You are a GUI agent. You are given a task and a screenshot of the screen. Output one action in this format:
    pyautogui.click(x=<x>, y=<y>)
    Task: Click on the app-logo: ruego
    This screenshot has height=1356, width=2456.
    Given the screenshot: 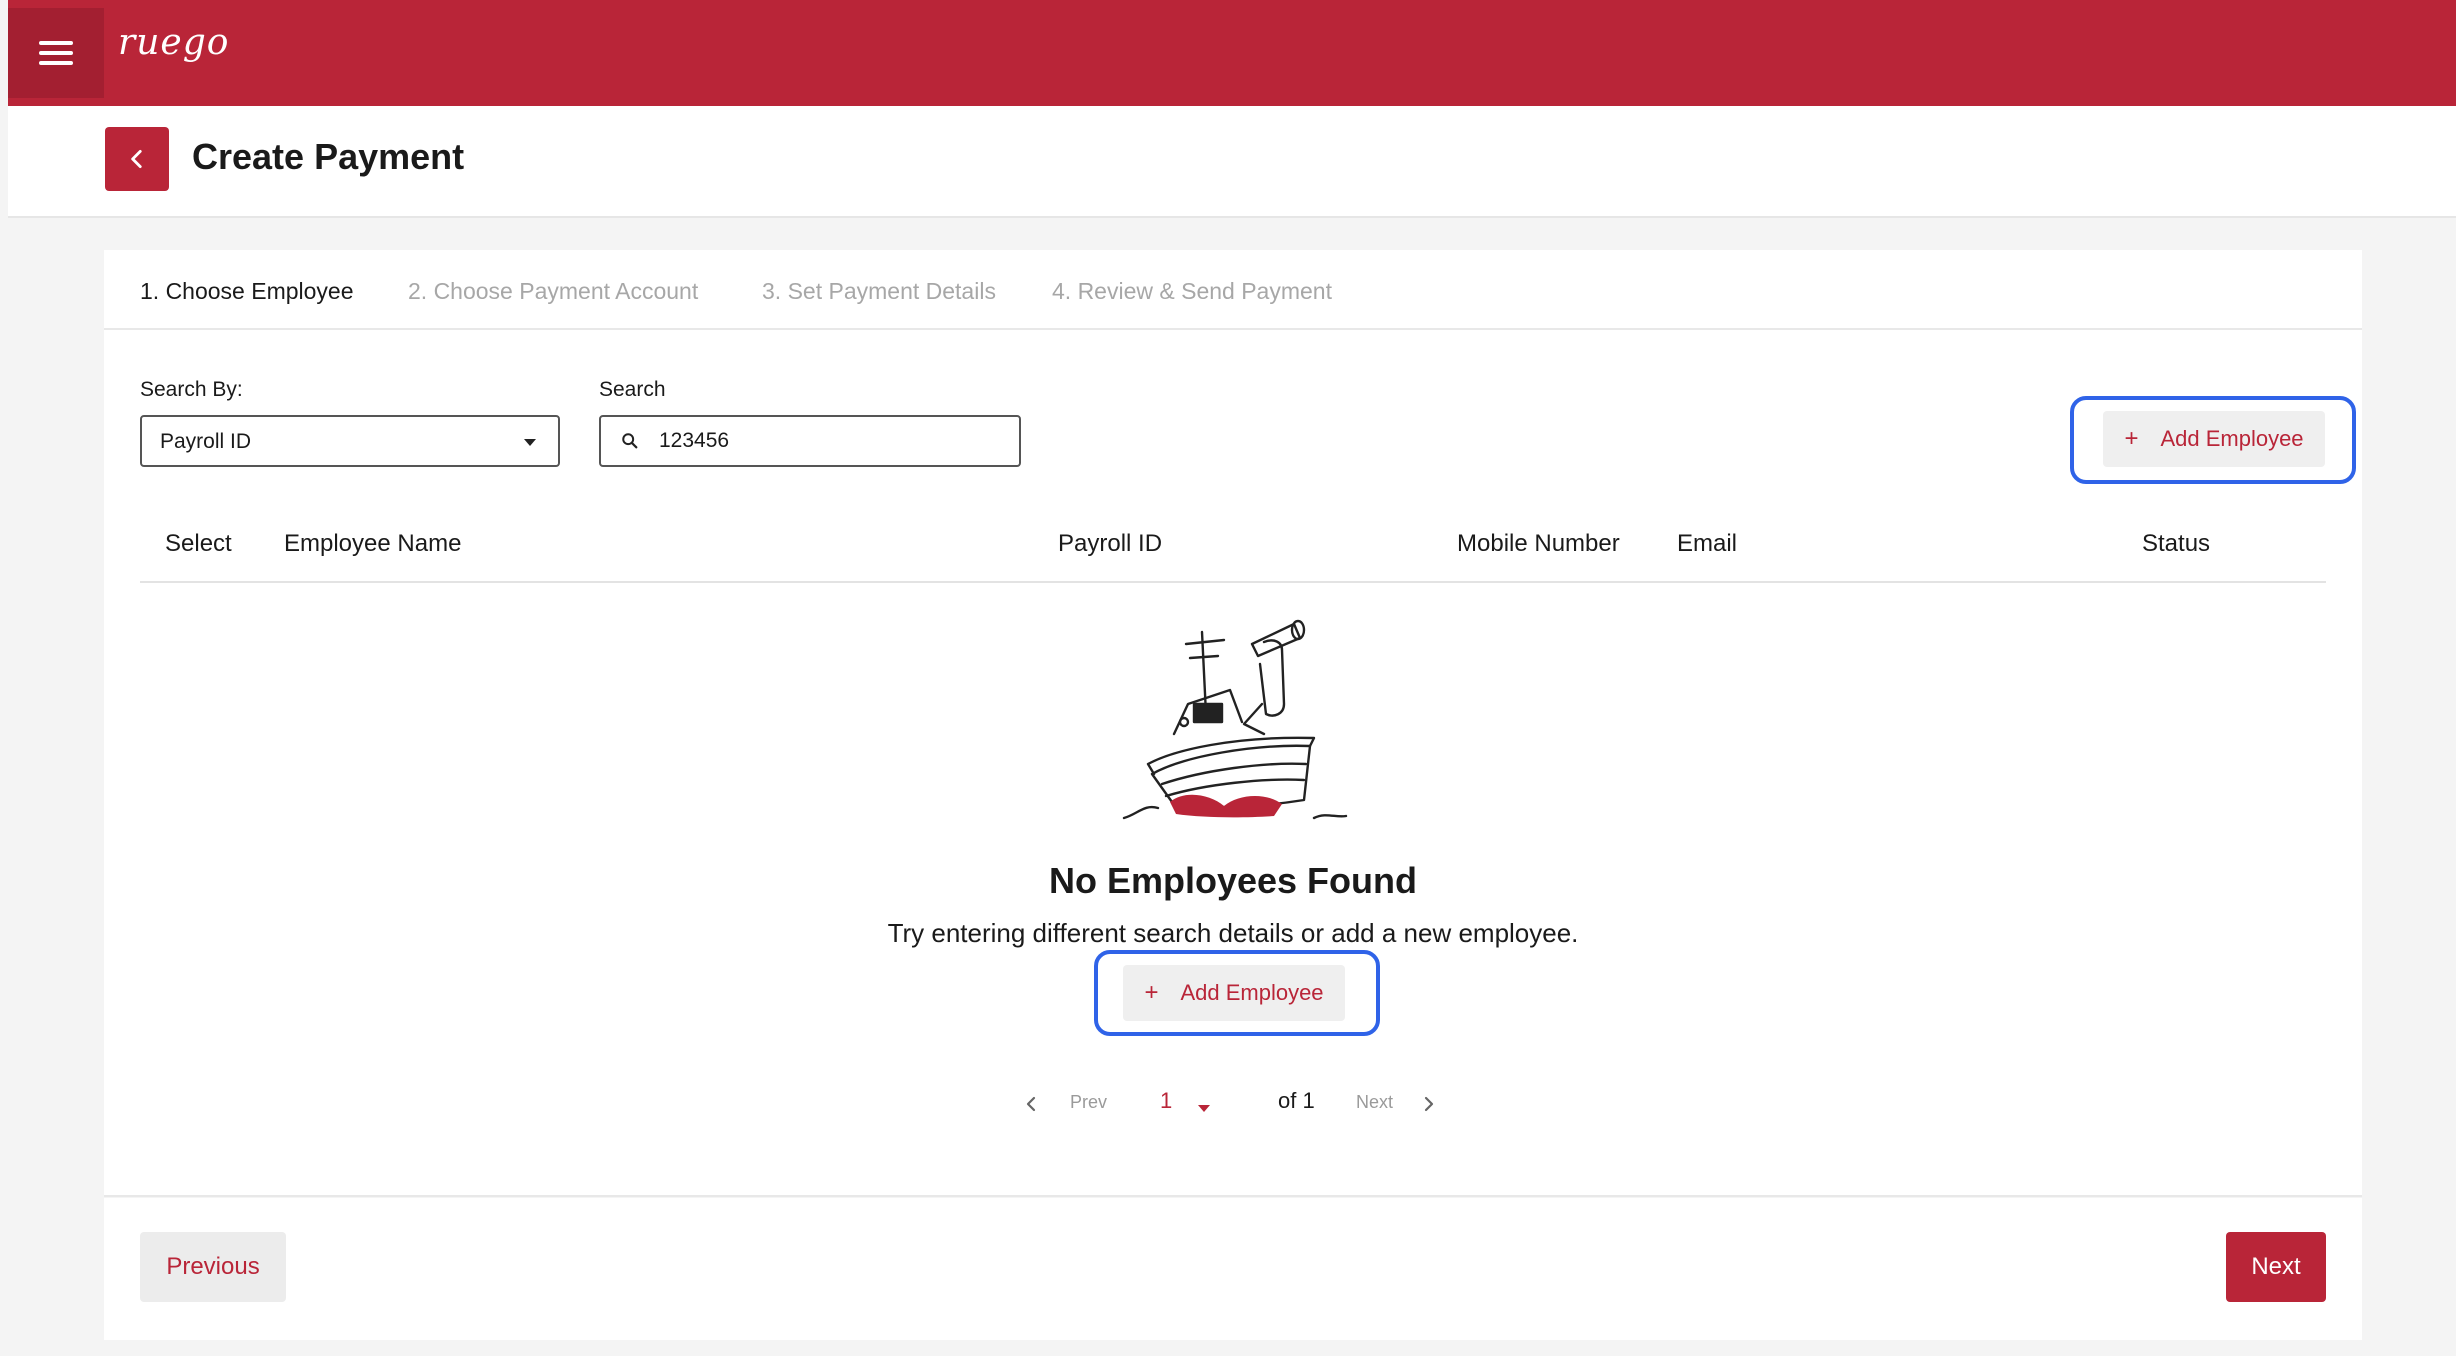 What is the action you would take?
    pyautogui.click(x=174, y=42)
    